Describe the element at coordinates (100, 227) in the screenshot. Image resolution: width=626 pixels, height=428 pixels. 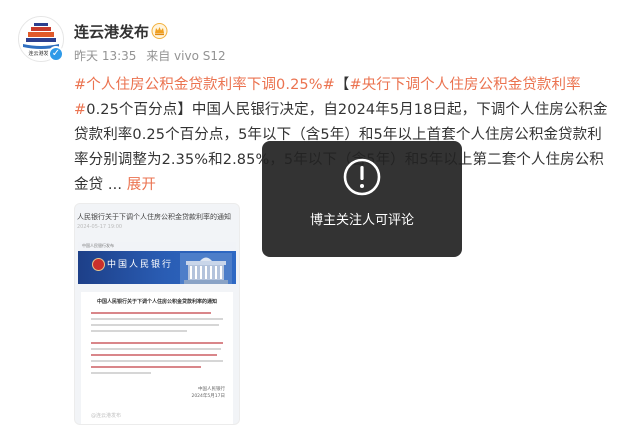
I see `image-doc-date: 2024-05-17 19:00` at that location.